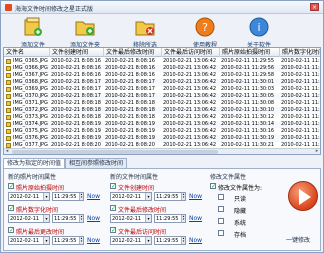 The height and width of the screenshot is (253, 324). What do you see at coordinates (314, 7) in the screenshot?
I see `close-button: ×` at bounding box center [314, 7].